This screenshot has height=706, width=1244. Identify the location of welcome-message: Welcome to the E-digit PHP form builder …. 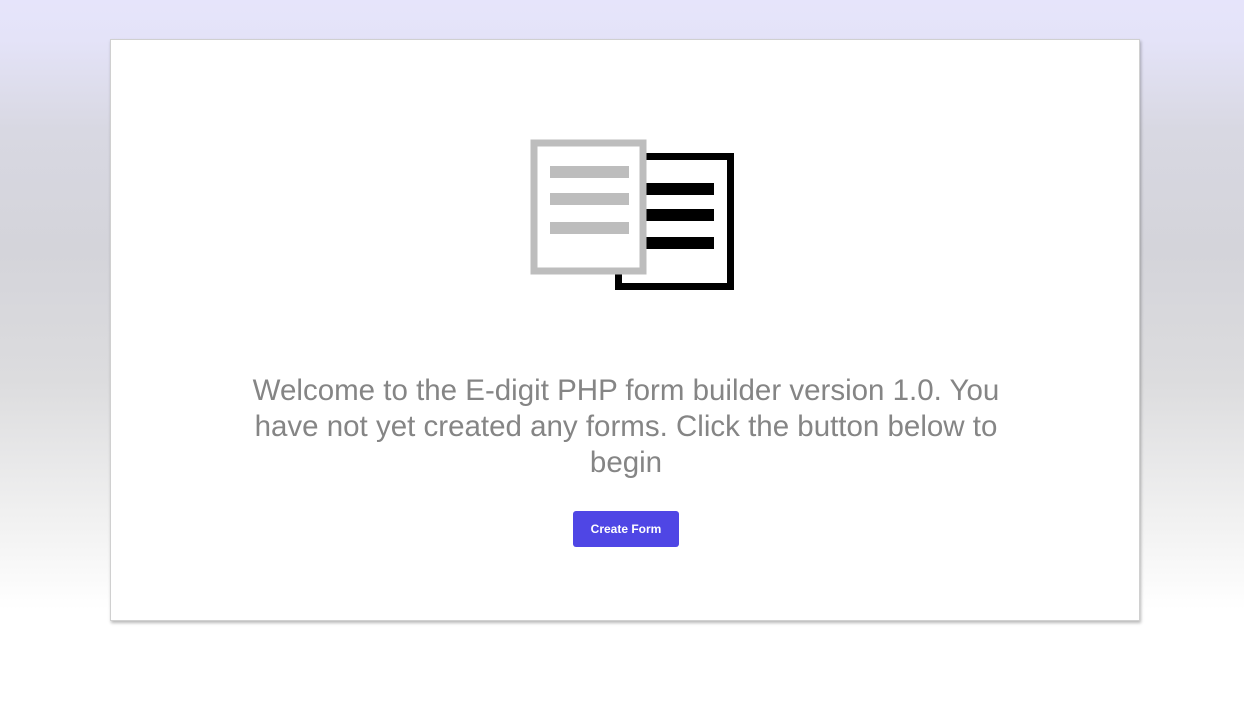
(626, 426).